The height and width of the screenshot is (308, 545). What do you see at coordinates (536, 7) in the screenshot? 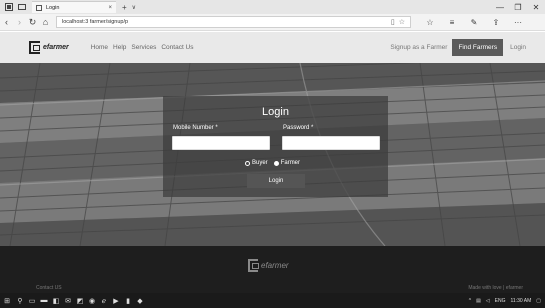
I see `close-window-button: ✕` at bounding box center [536, 7].